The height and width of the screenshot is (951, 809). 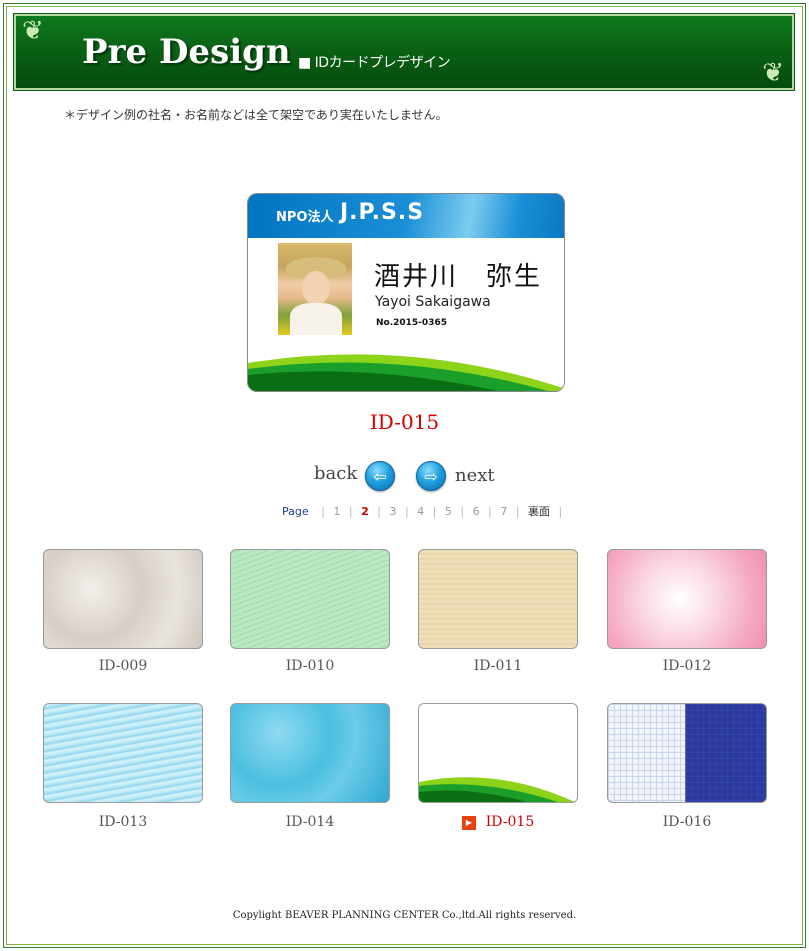 I want to click on page-link-5: 5, so click(x=448, y=511).